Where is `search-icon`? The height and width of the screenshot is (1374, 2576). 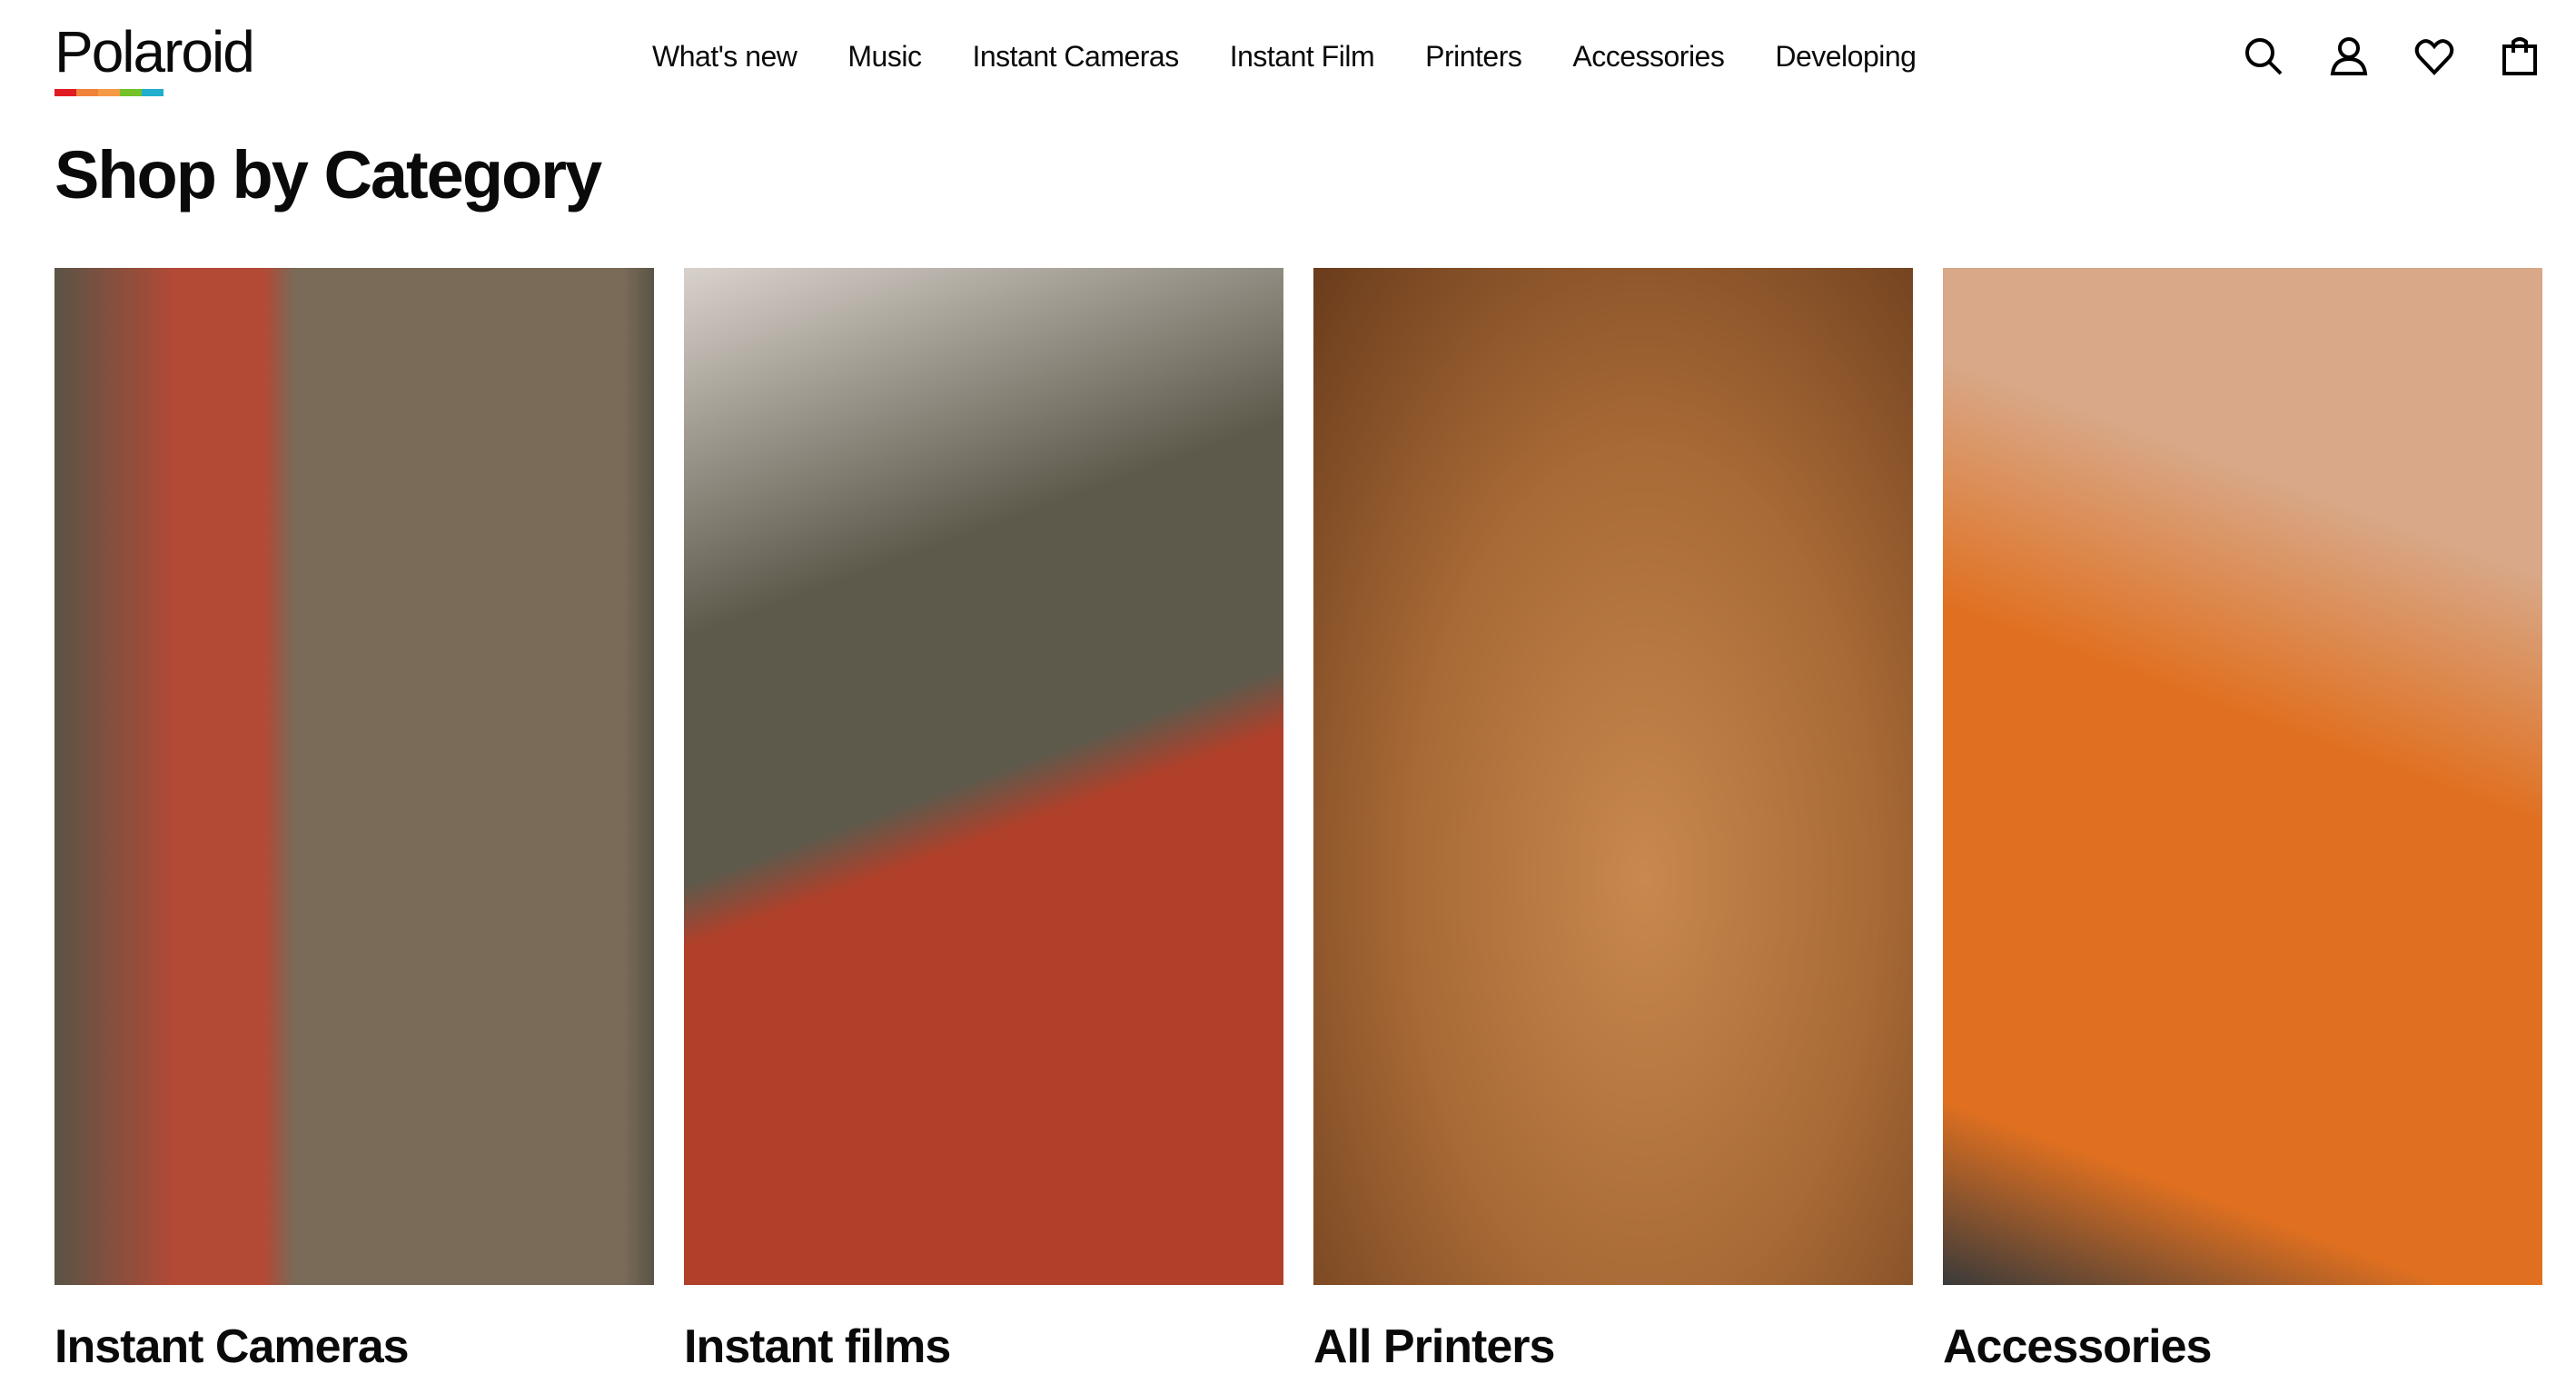 search-icon is located at coordinates (2264, 56).